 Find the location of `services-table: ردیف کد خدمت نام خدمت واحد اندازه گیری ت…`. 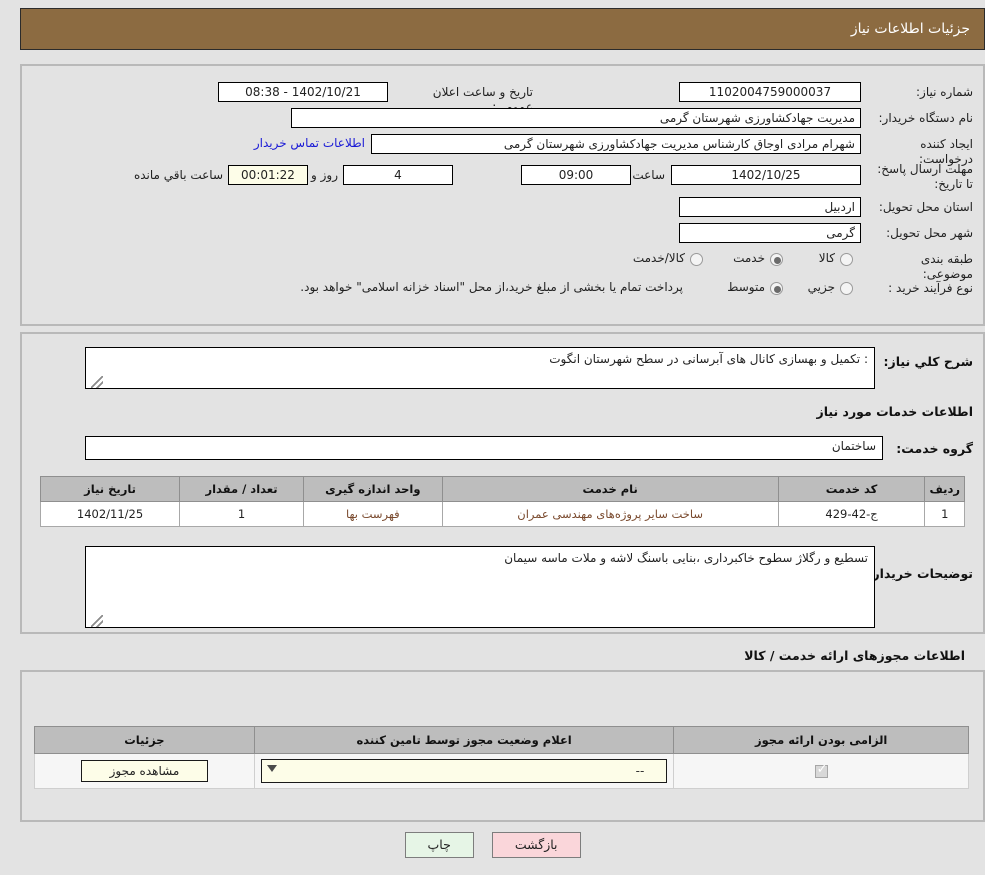

services-table: ردیف کد خدمت نام خدمت واحد اندازه گیری ت… is located at coordinates (502, 501).